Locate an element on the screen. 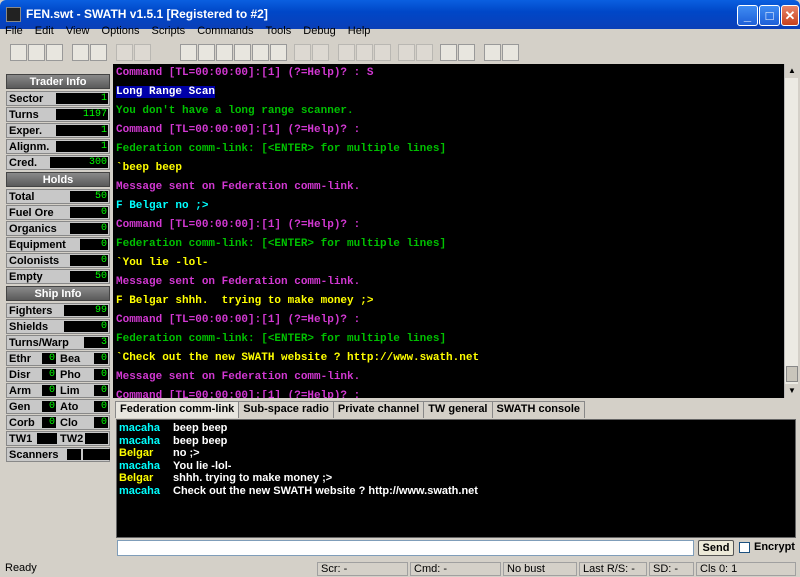 The height and width of the screenshot is (577, 800). sphere-icon is located at coordinates (406, 52).